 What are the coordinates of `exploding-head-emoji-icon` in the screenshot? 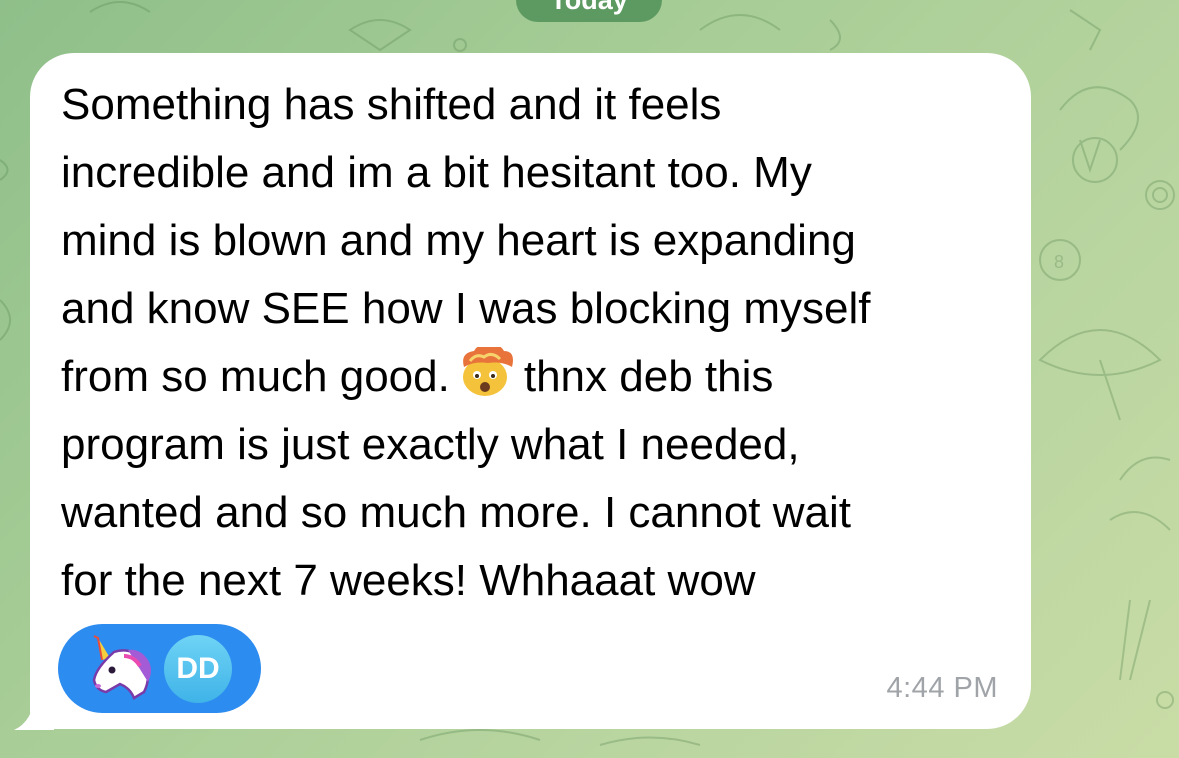 It's located at (487, 371).